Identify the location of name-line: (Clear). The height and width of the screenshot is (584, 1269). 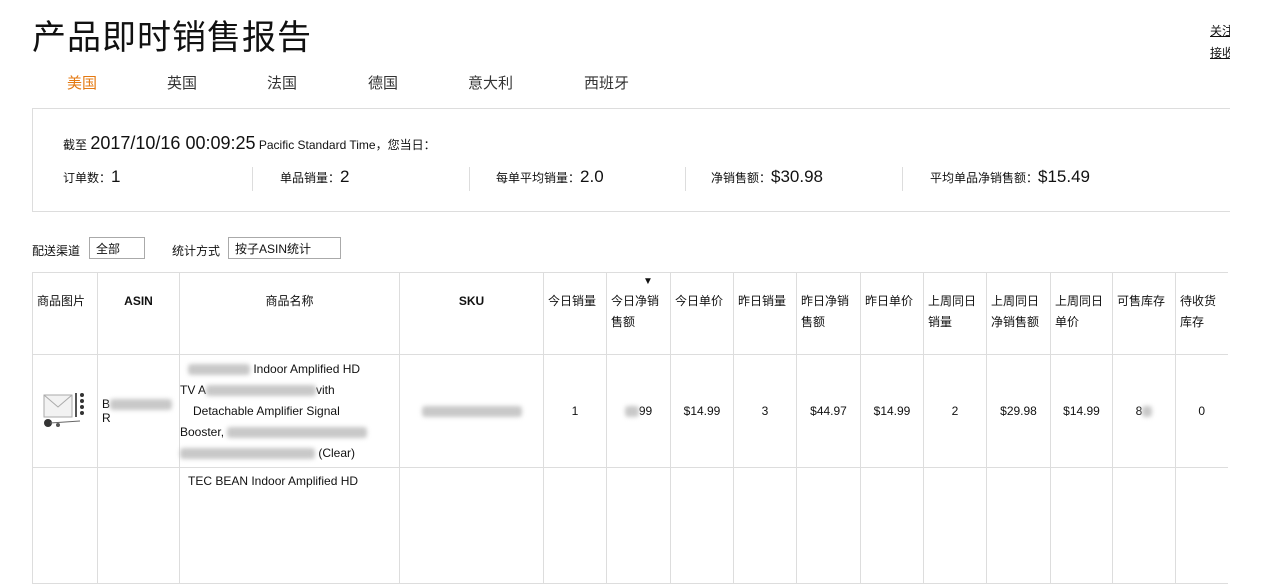
(337, 452).